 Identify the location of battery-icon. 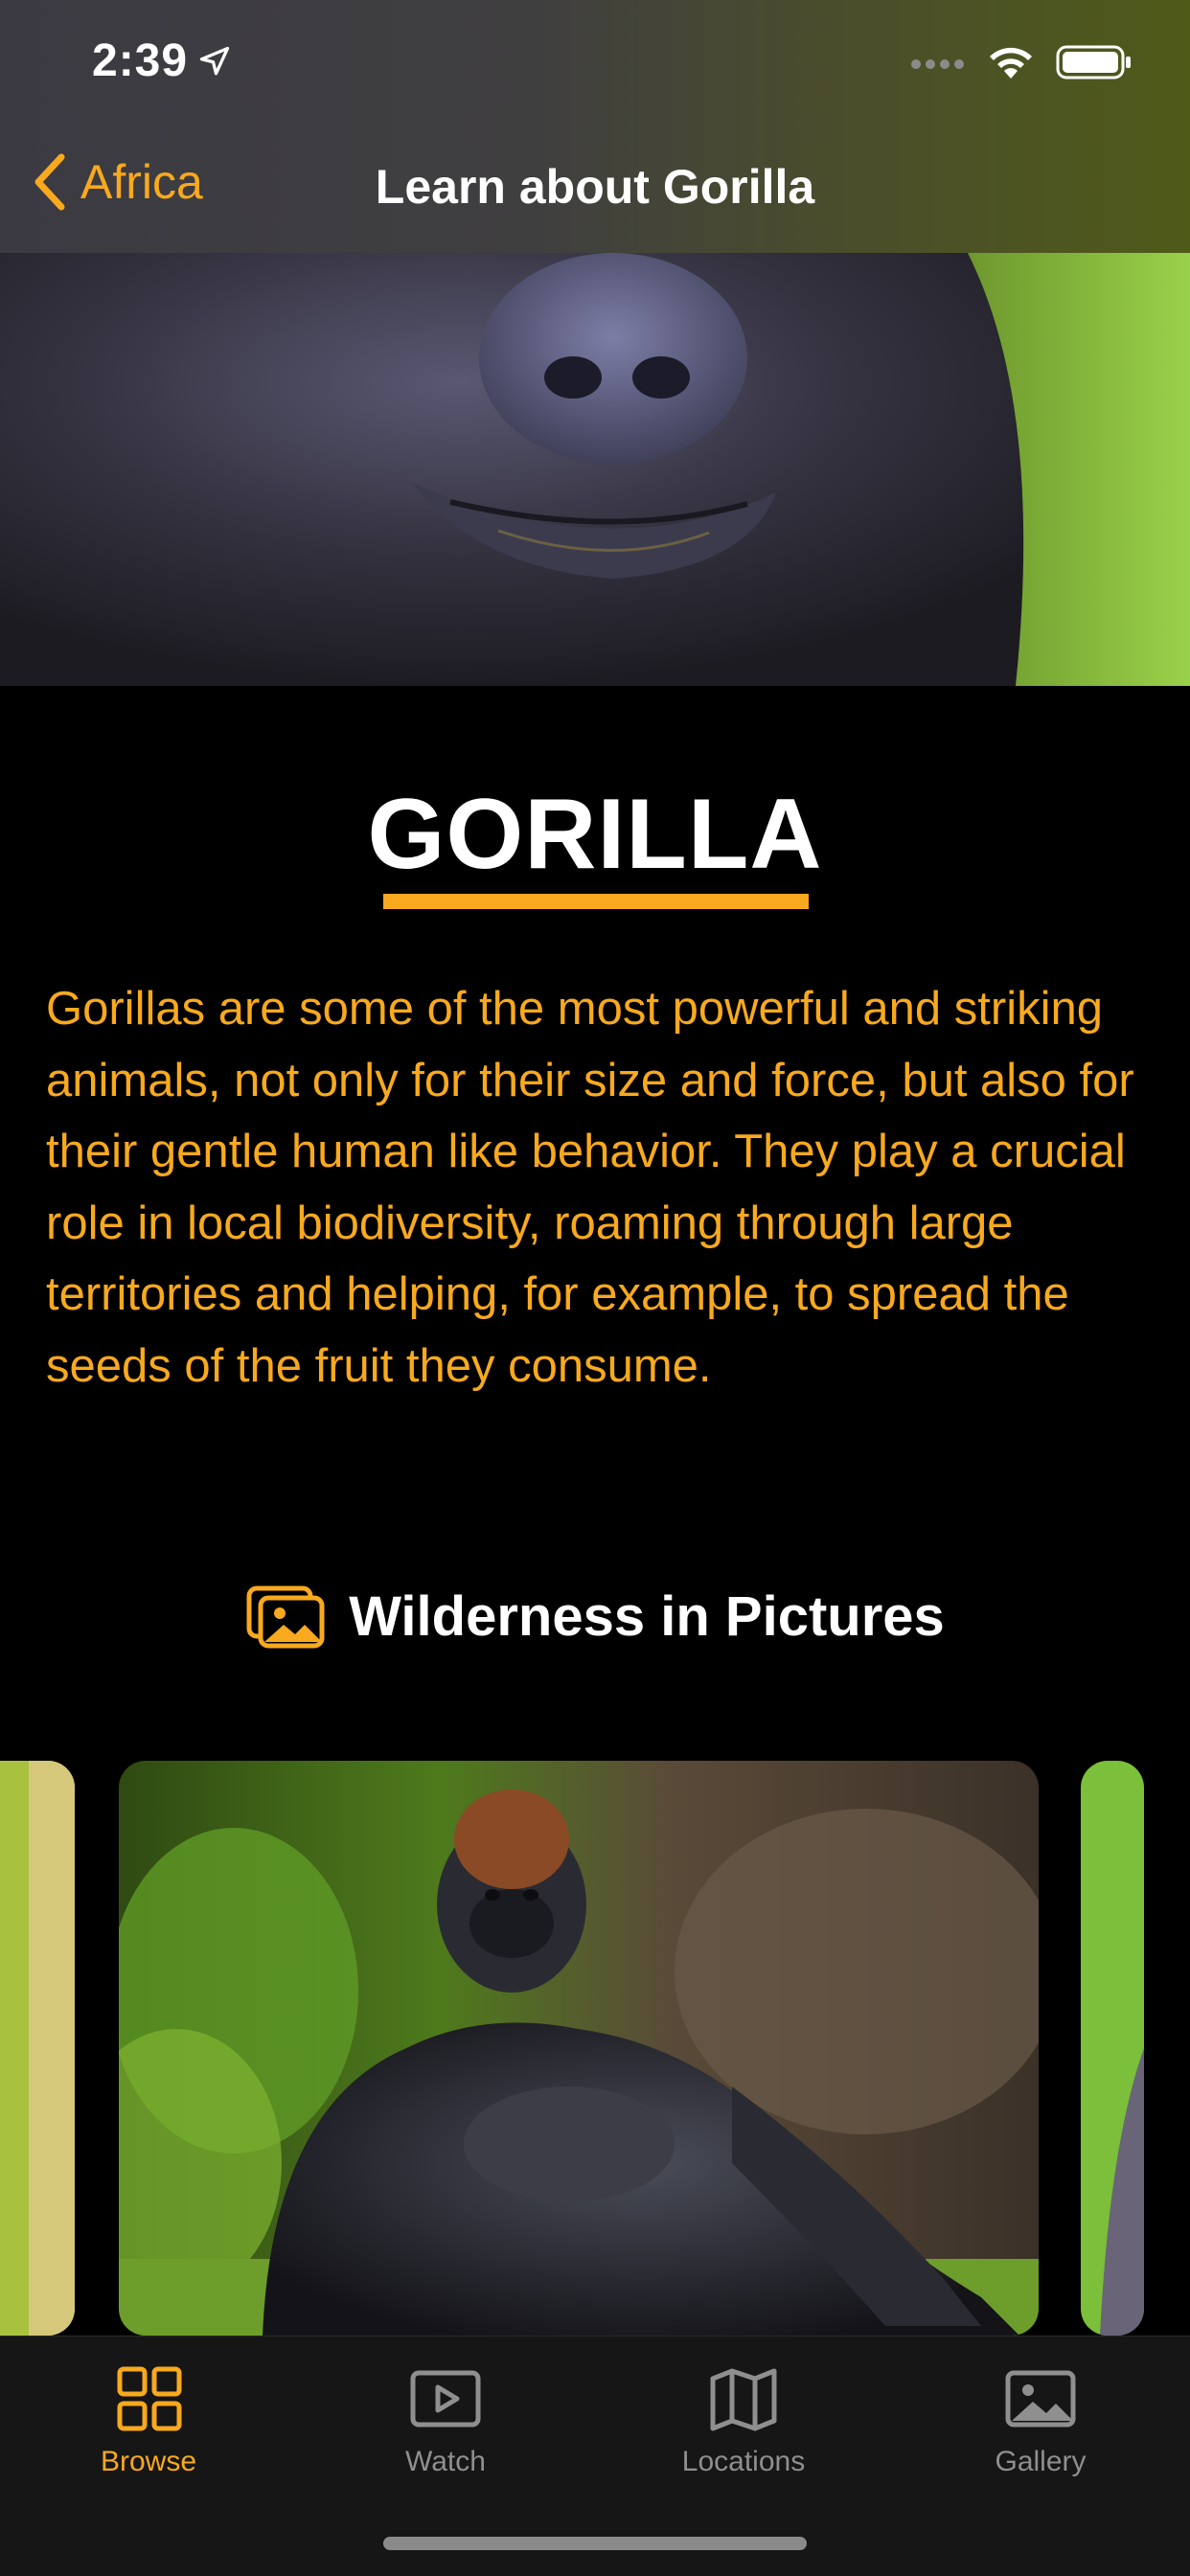
(1094, 62).